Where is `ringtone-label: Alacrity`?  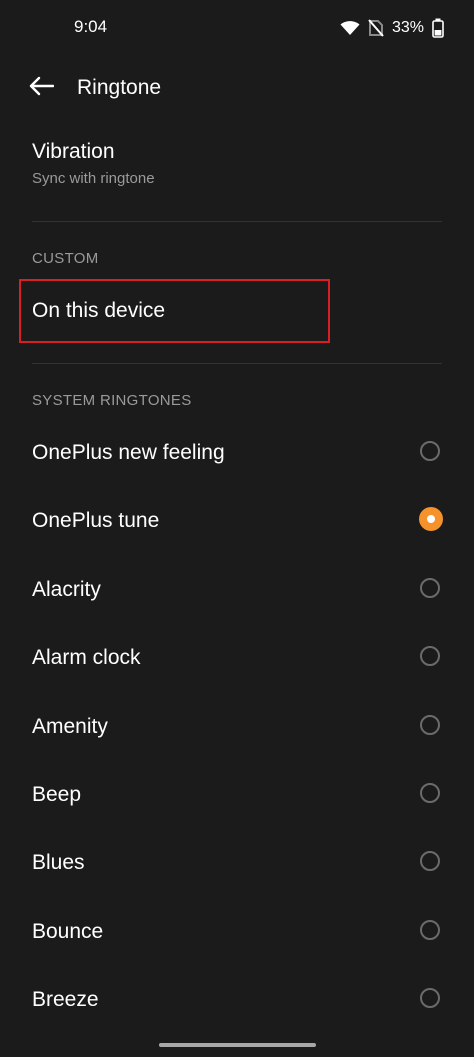
ringtone-label: Alacrity is located at coordinates (66, 589).